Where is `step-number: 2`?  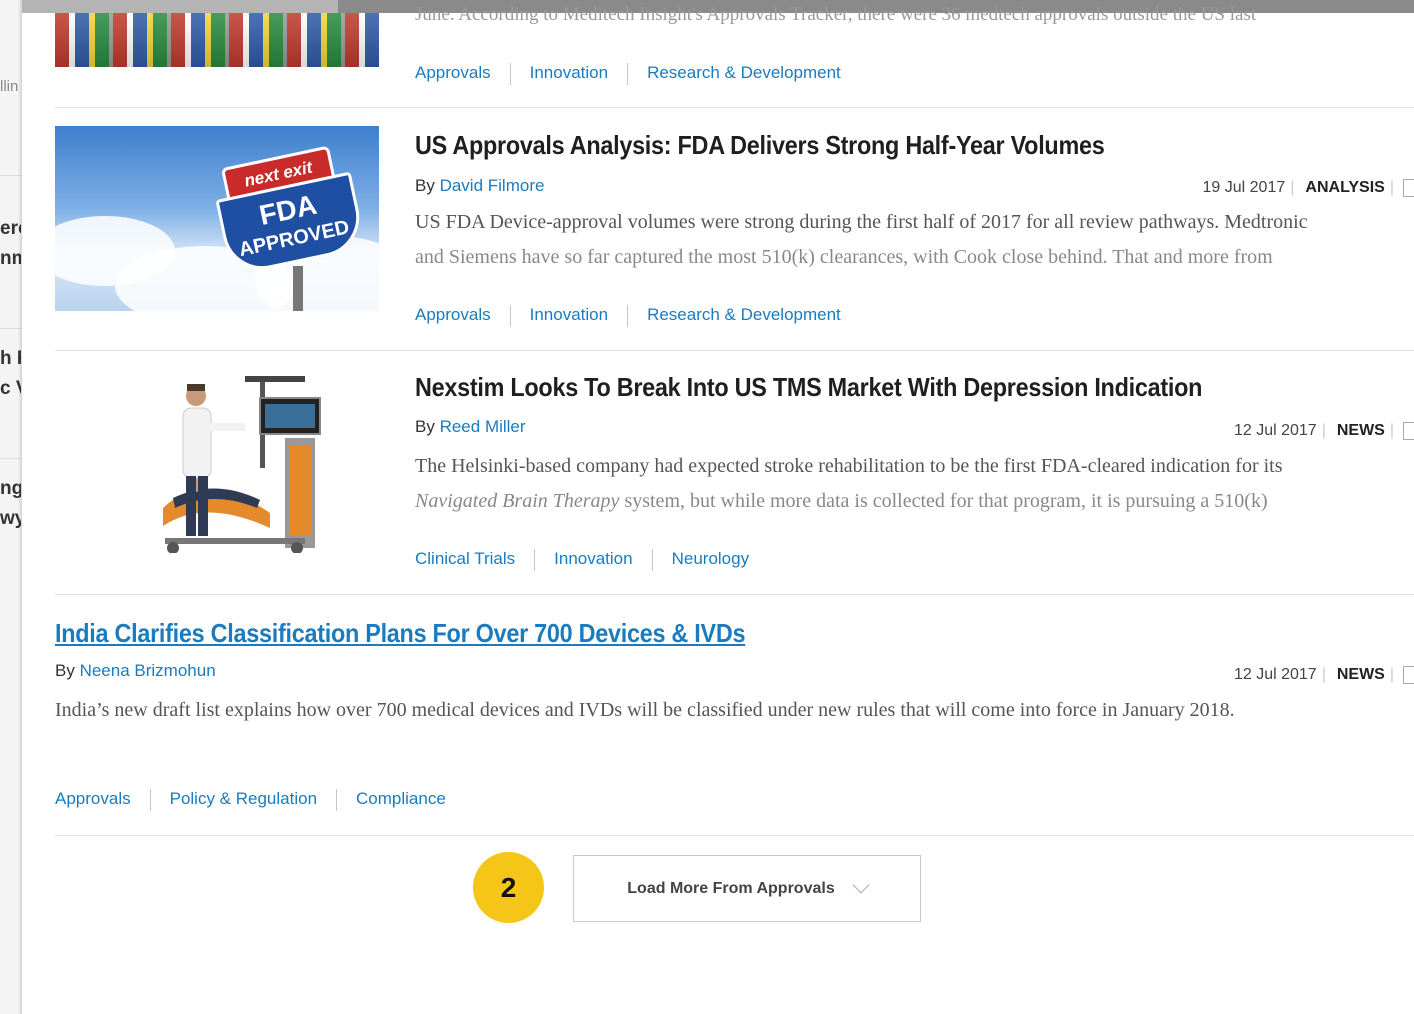 step-number: 2 is located at coordinates (508, 887).